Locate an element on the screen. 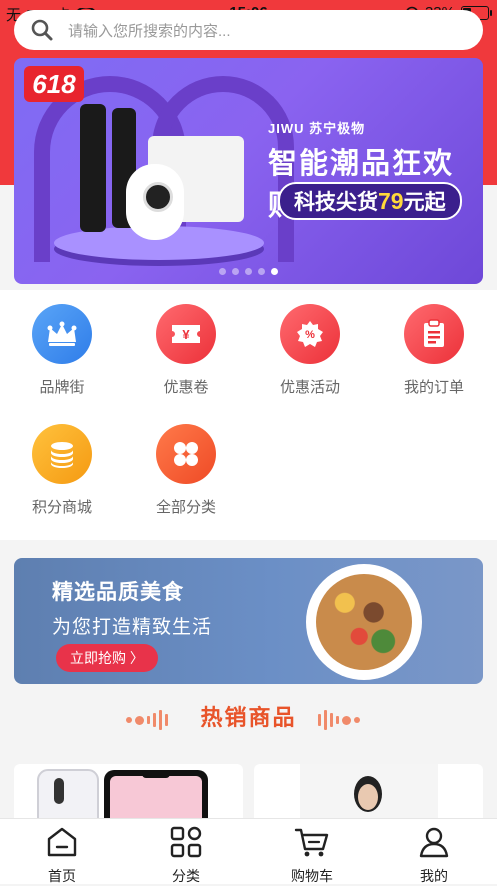  bottom-tab-bar: 首页 分类 购物车 我的 is located at coordinates (248, 851).